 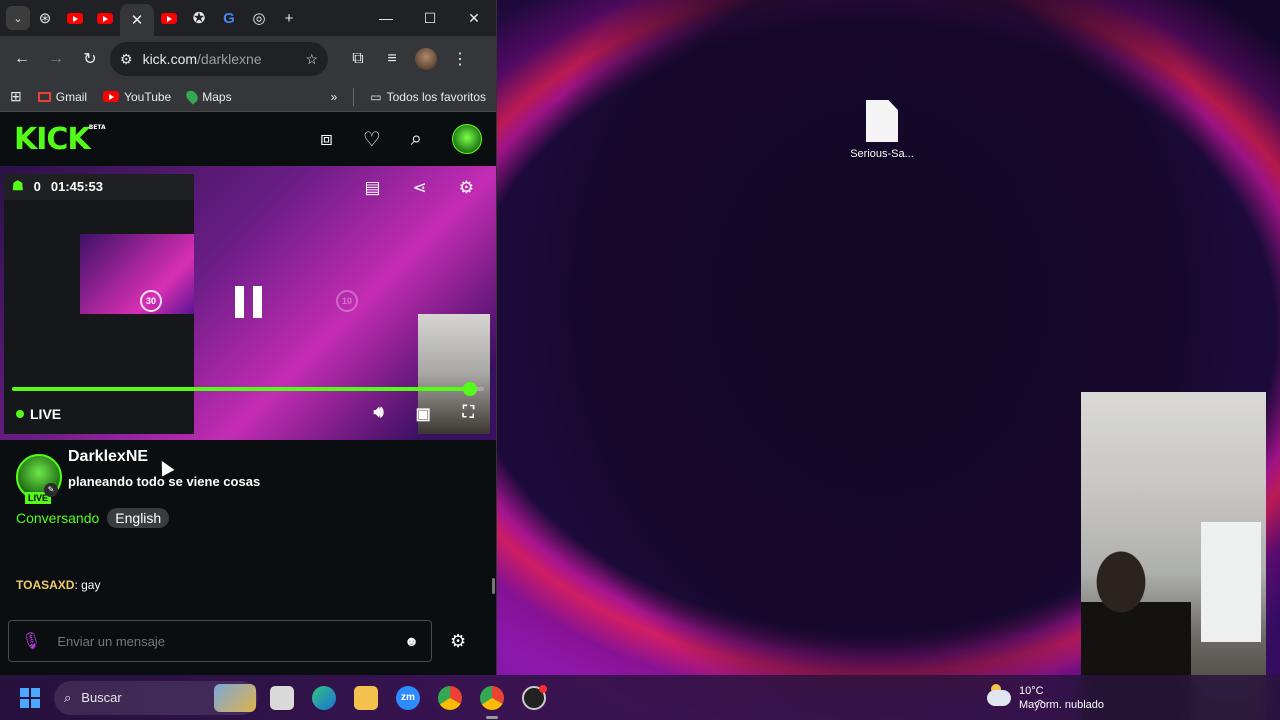 What do you see at coordinates (372, 139) in the screenshot?
I see `heart-icon: ♡` at bounding box center [372, 139].